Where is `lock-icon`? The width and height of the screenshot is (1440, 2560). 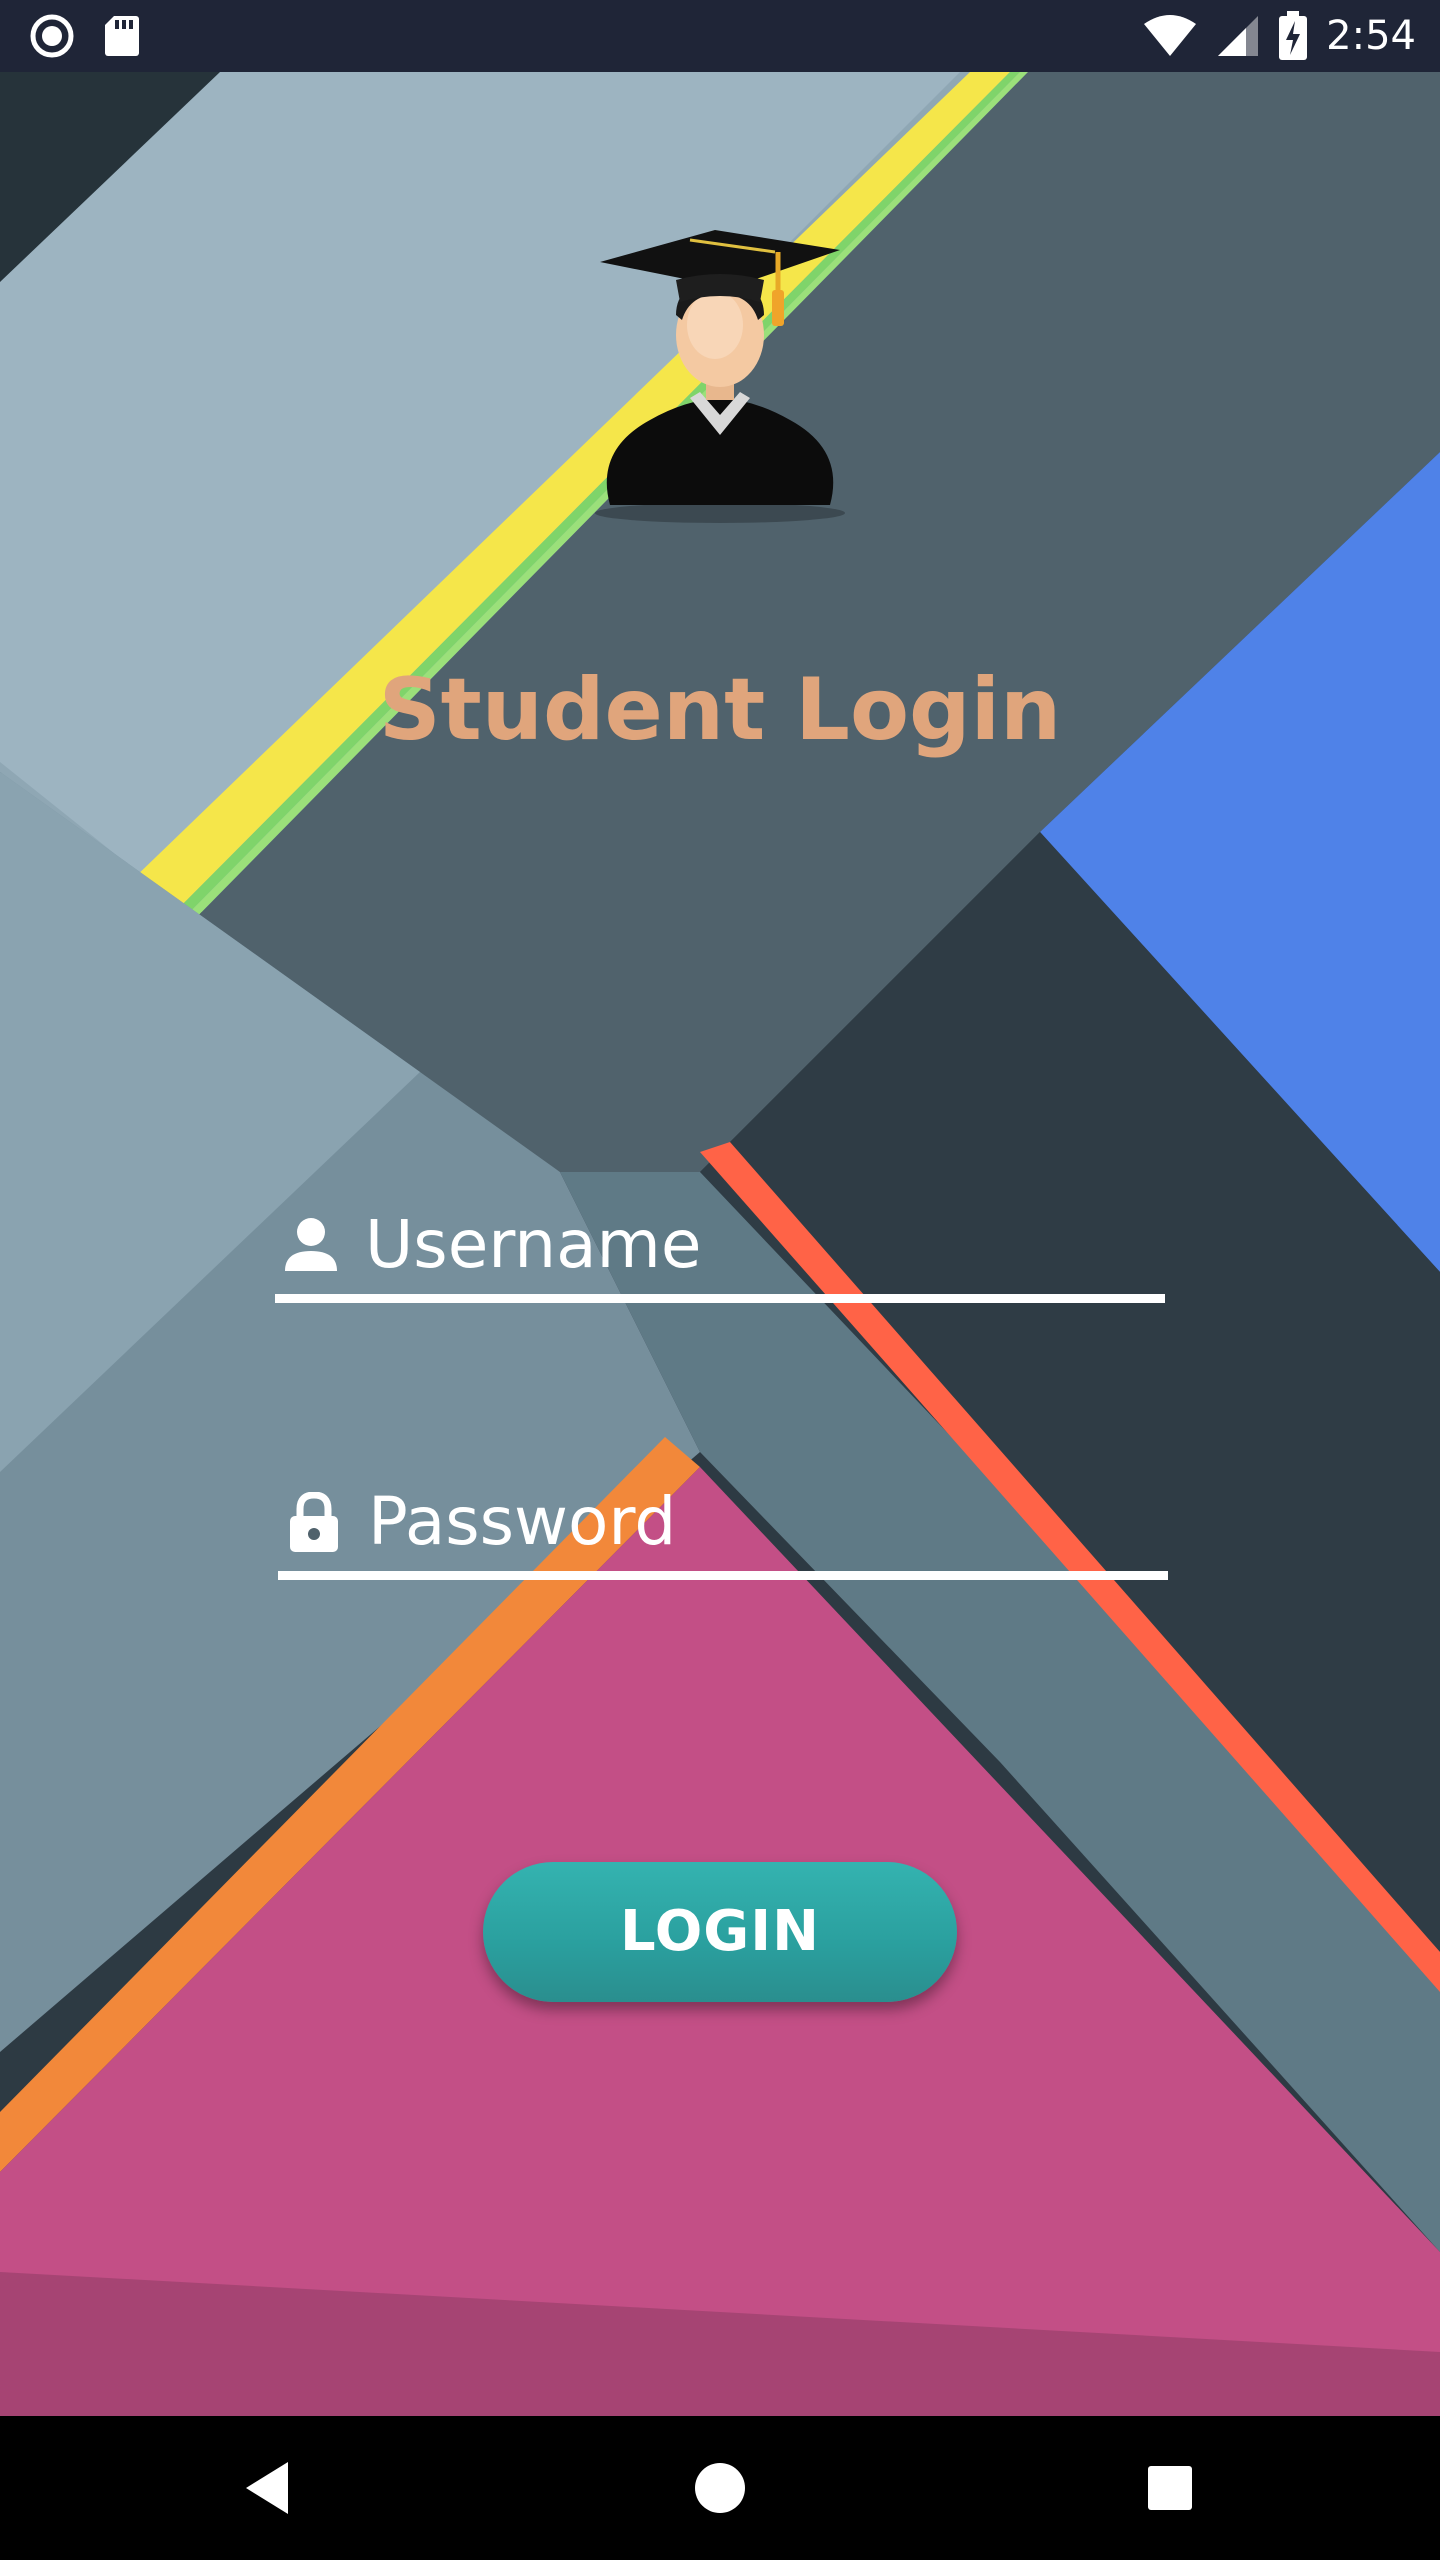 lock-icon is located at coordinates (314, 1522).